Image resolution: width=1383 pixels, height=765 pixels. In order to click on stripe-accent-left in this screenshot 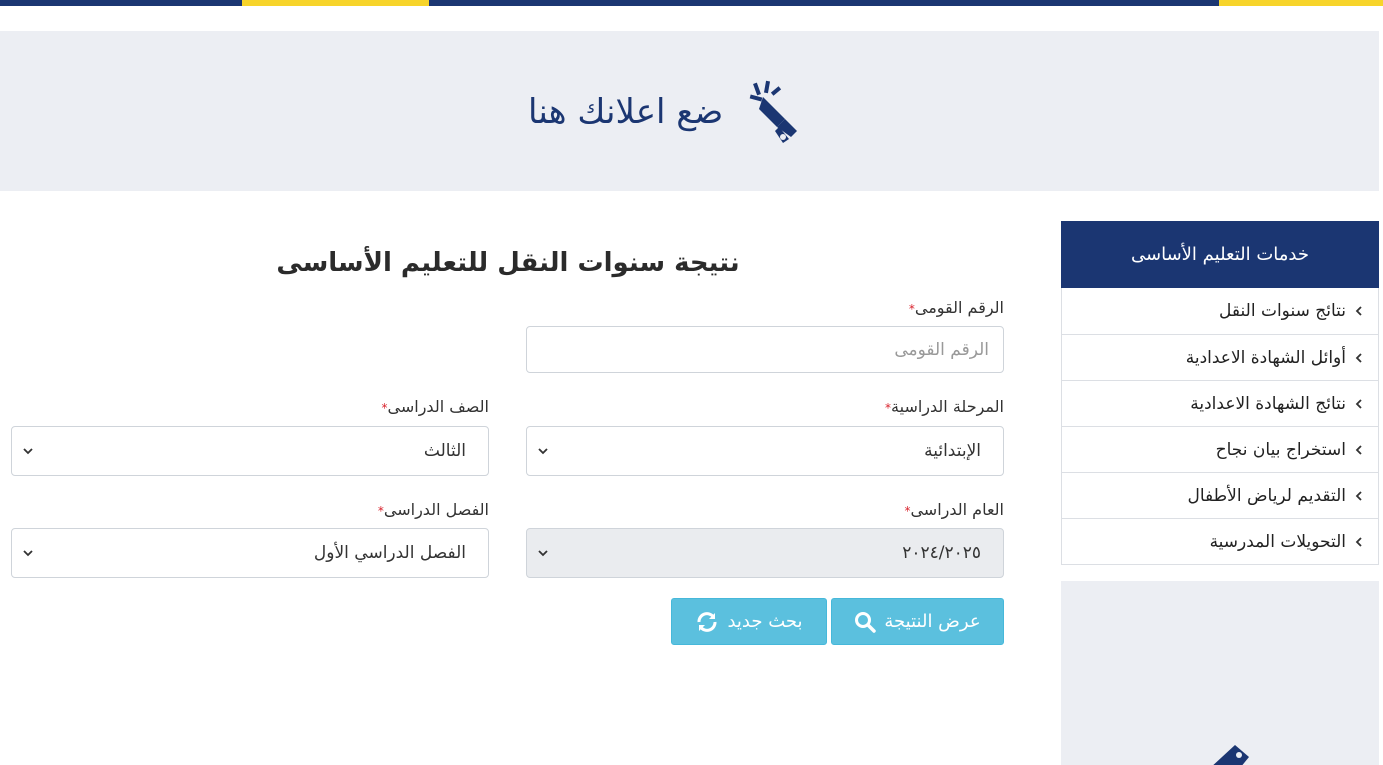, I will do `click(335, 3)`.